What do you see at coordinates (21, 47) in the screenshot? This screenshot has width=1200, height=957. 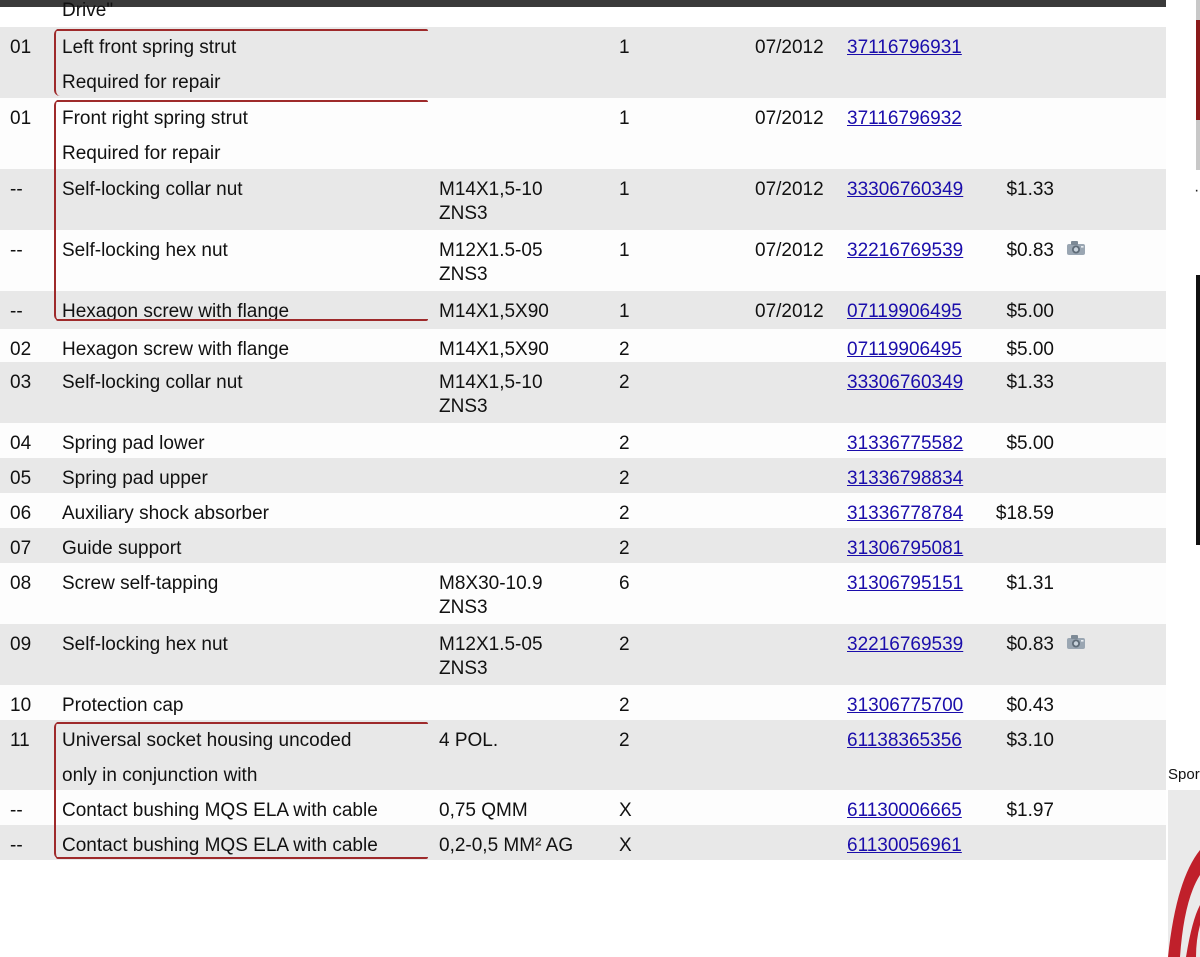 I see `ref-number: 01` at bounding box center [21, 47].